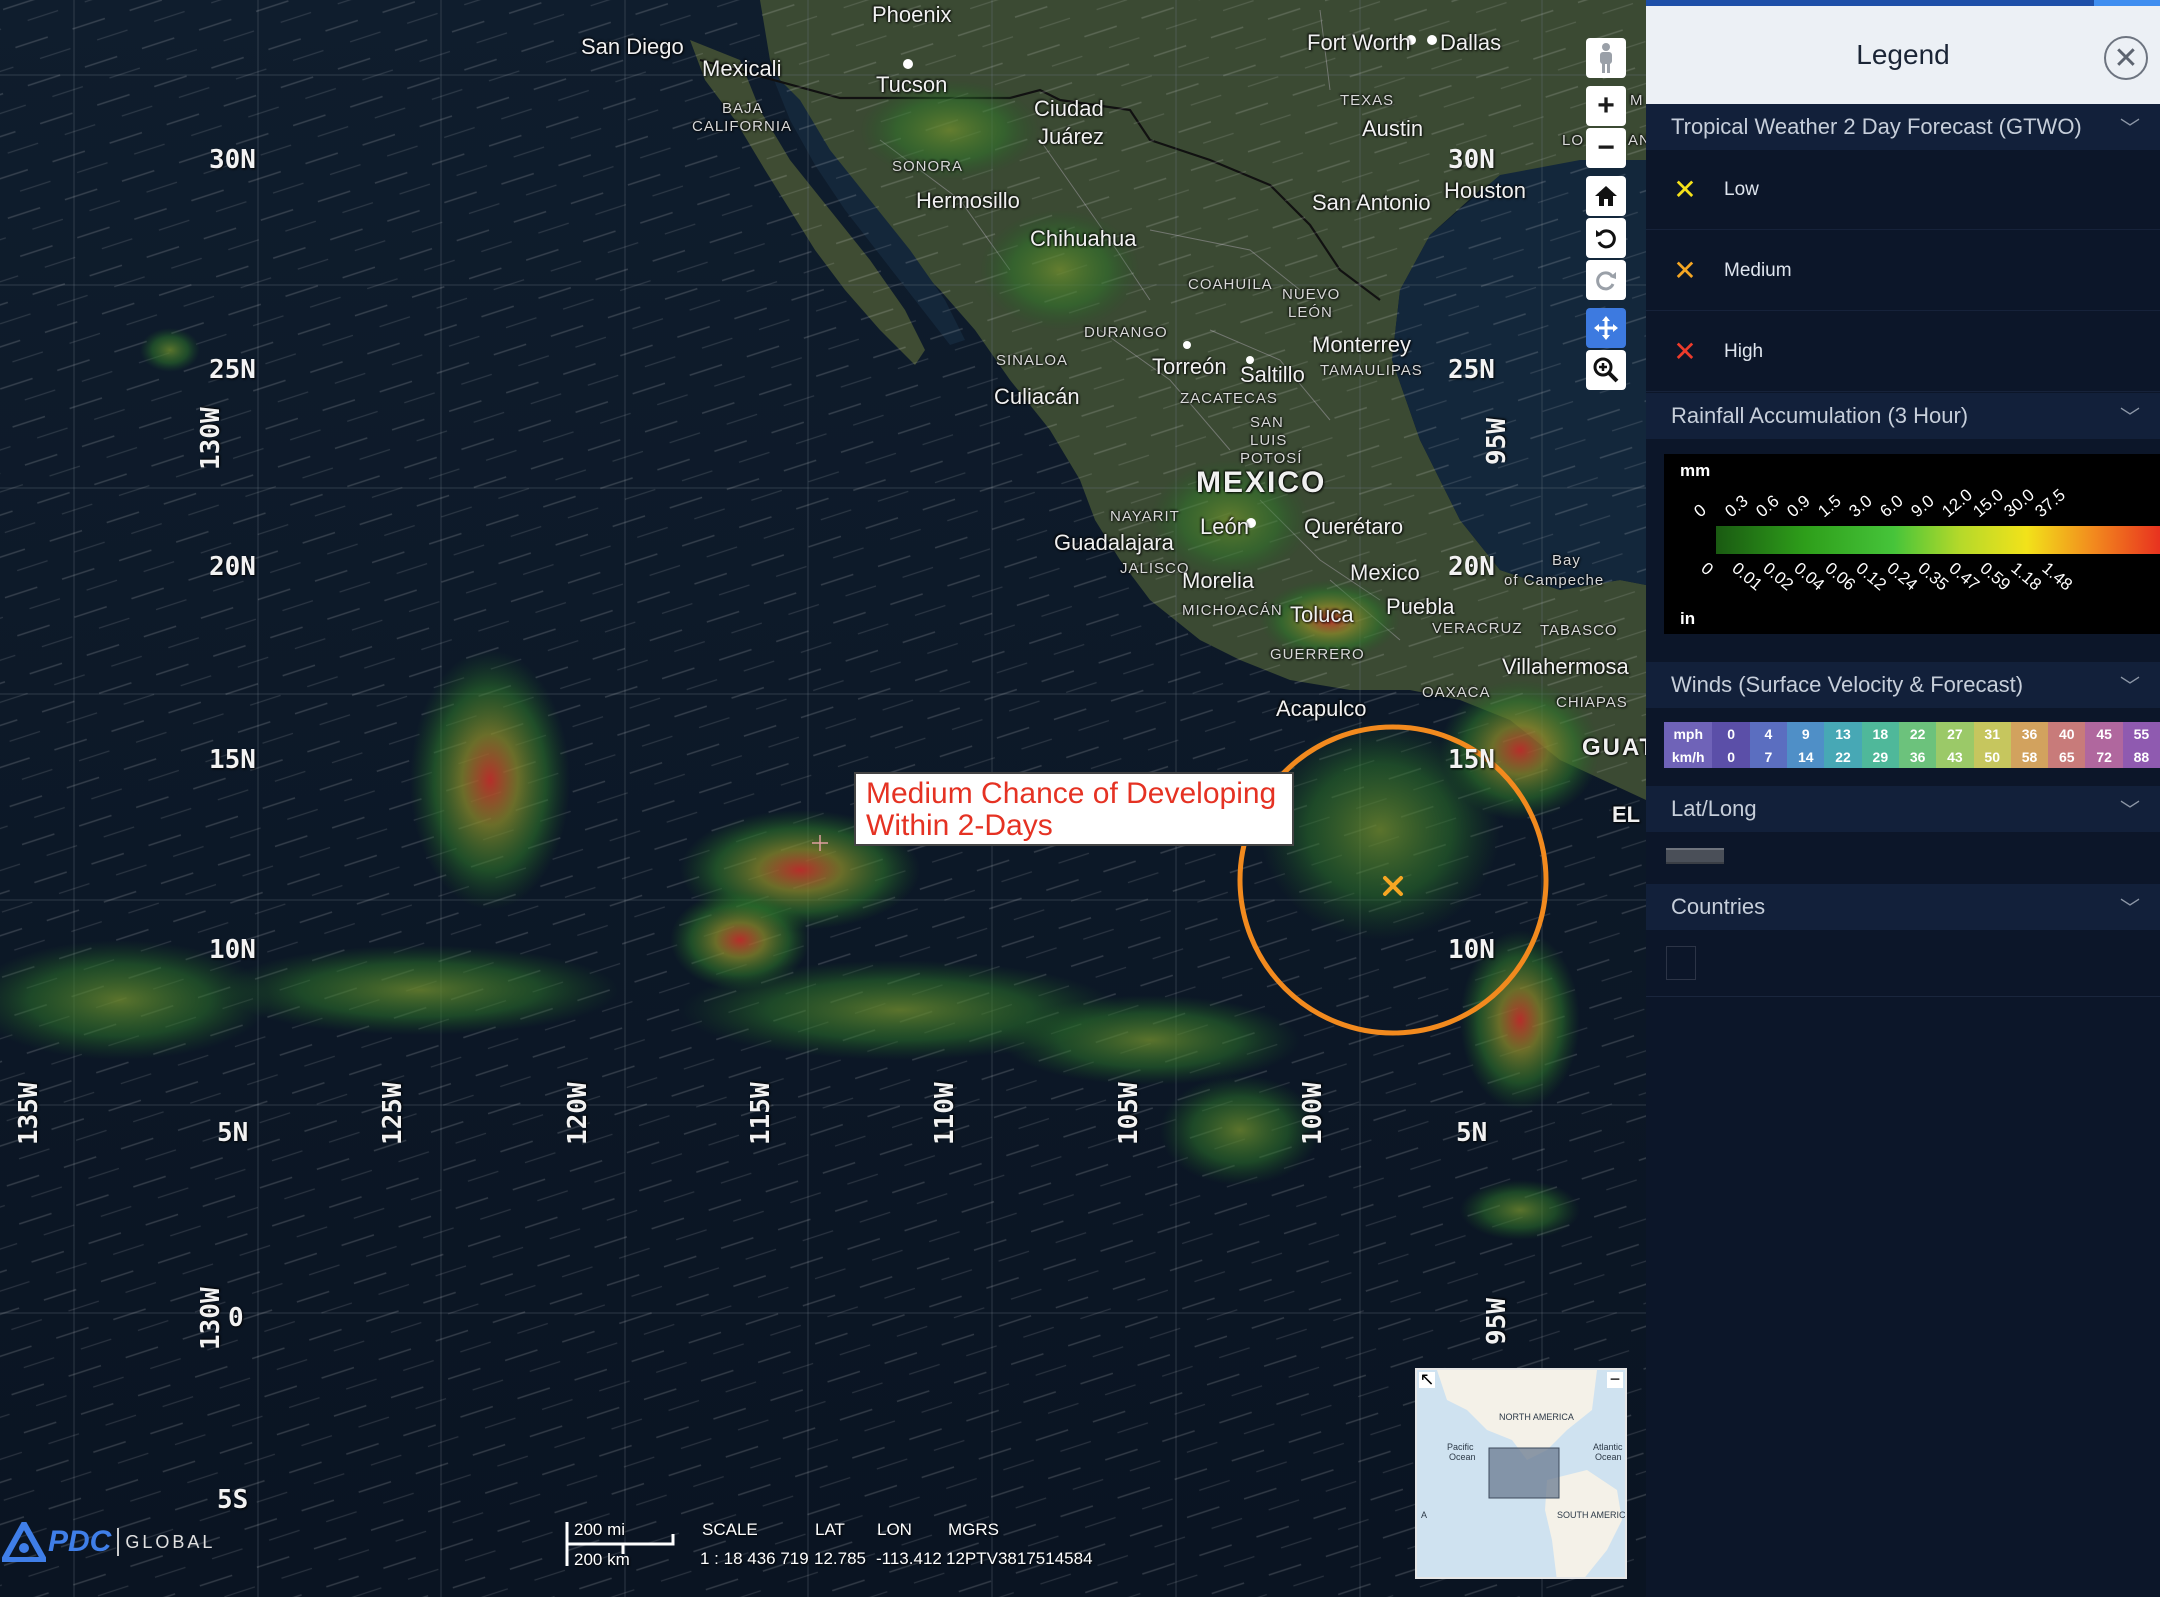  What do you see at coordinates (1471, 42) in the screenshot?
I see `place-label: Dallas` at bounding box center [1471, 42].